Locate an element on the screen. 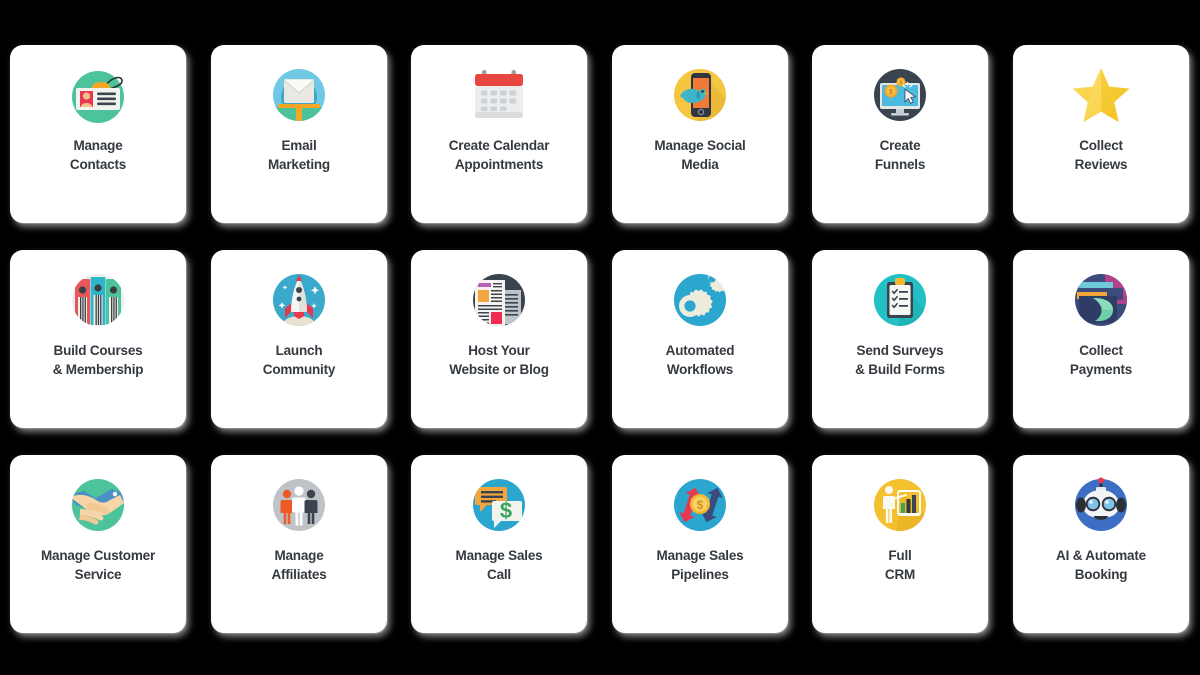  feature-card-launch-community: Launch Community is located at coordinates (299, 339).